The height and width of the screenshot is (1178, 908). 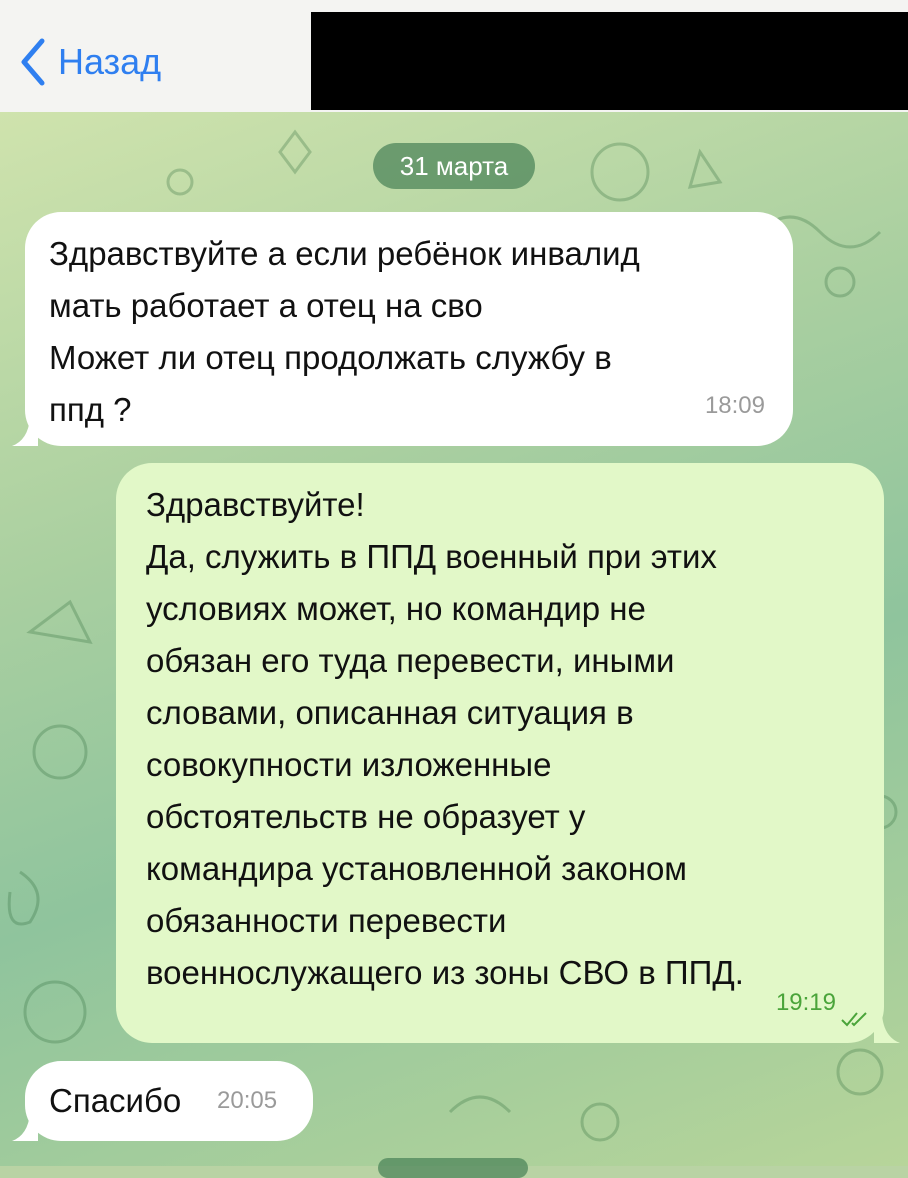 I want to click on double-check-icon, so click(x=854, y=1019).